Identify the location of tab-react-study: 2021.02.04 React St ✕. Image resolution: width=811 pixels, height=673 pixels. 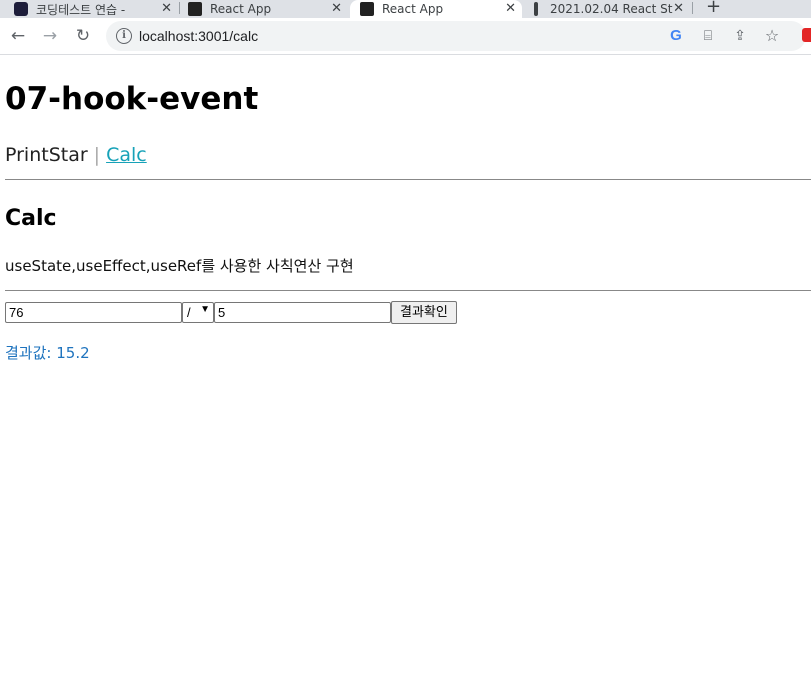
(611, 9).